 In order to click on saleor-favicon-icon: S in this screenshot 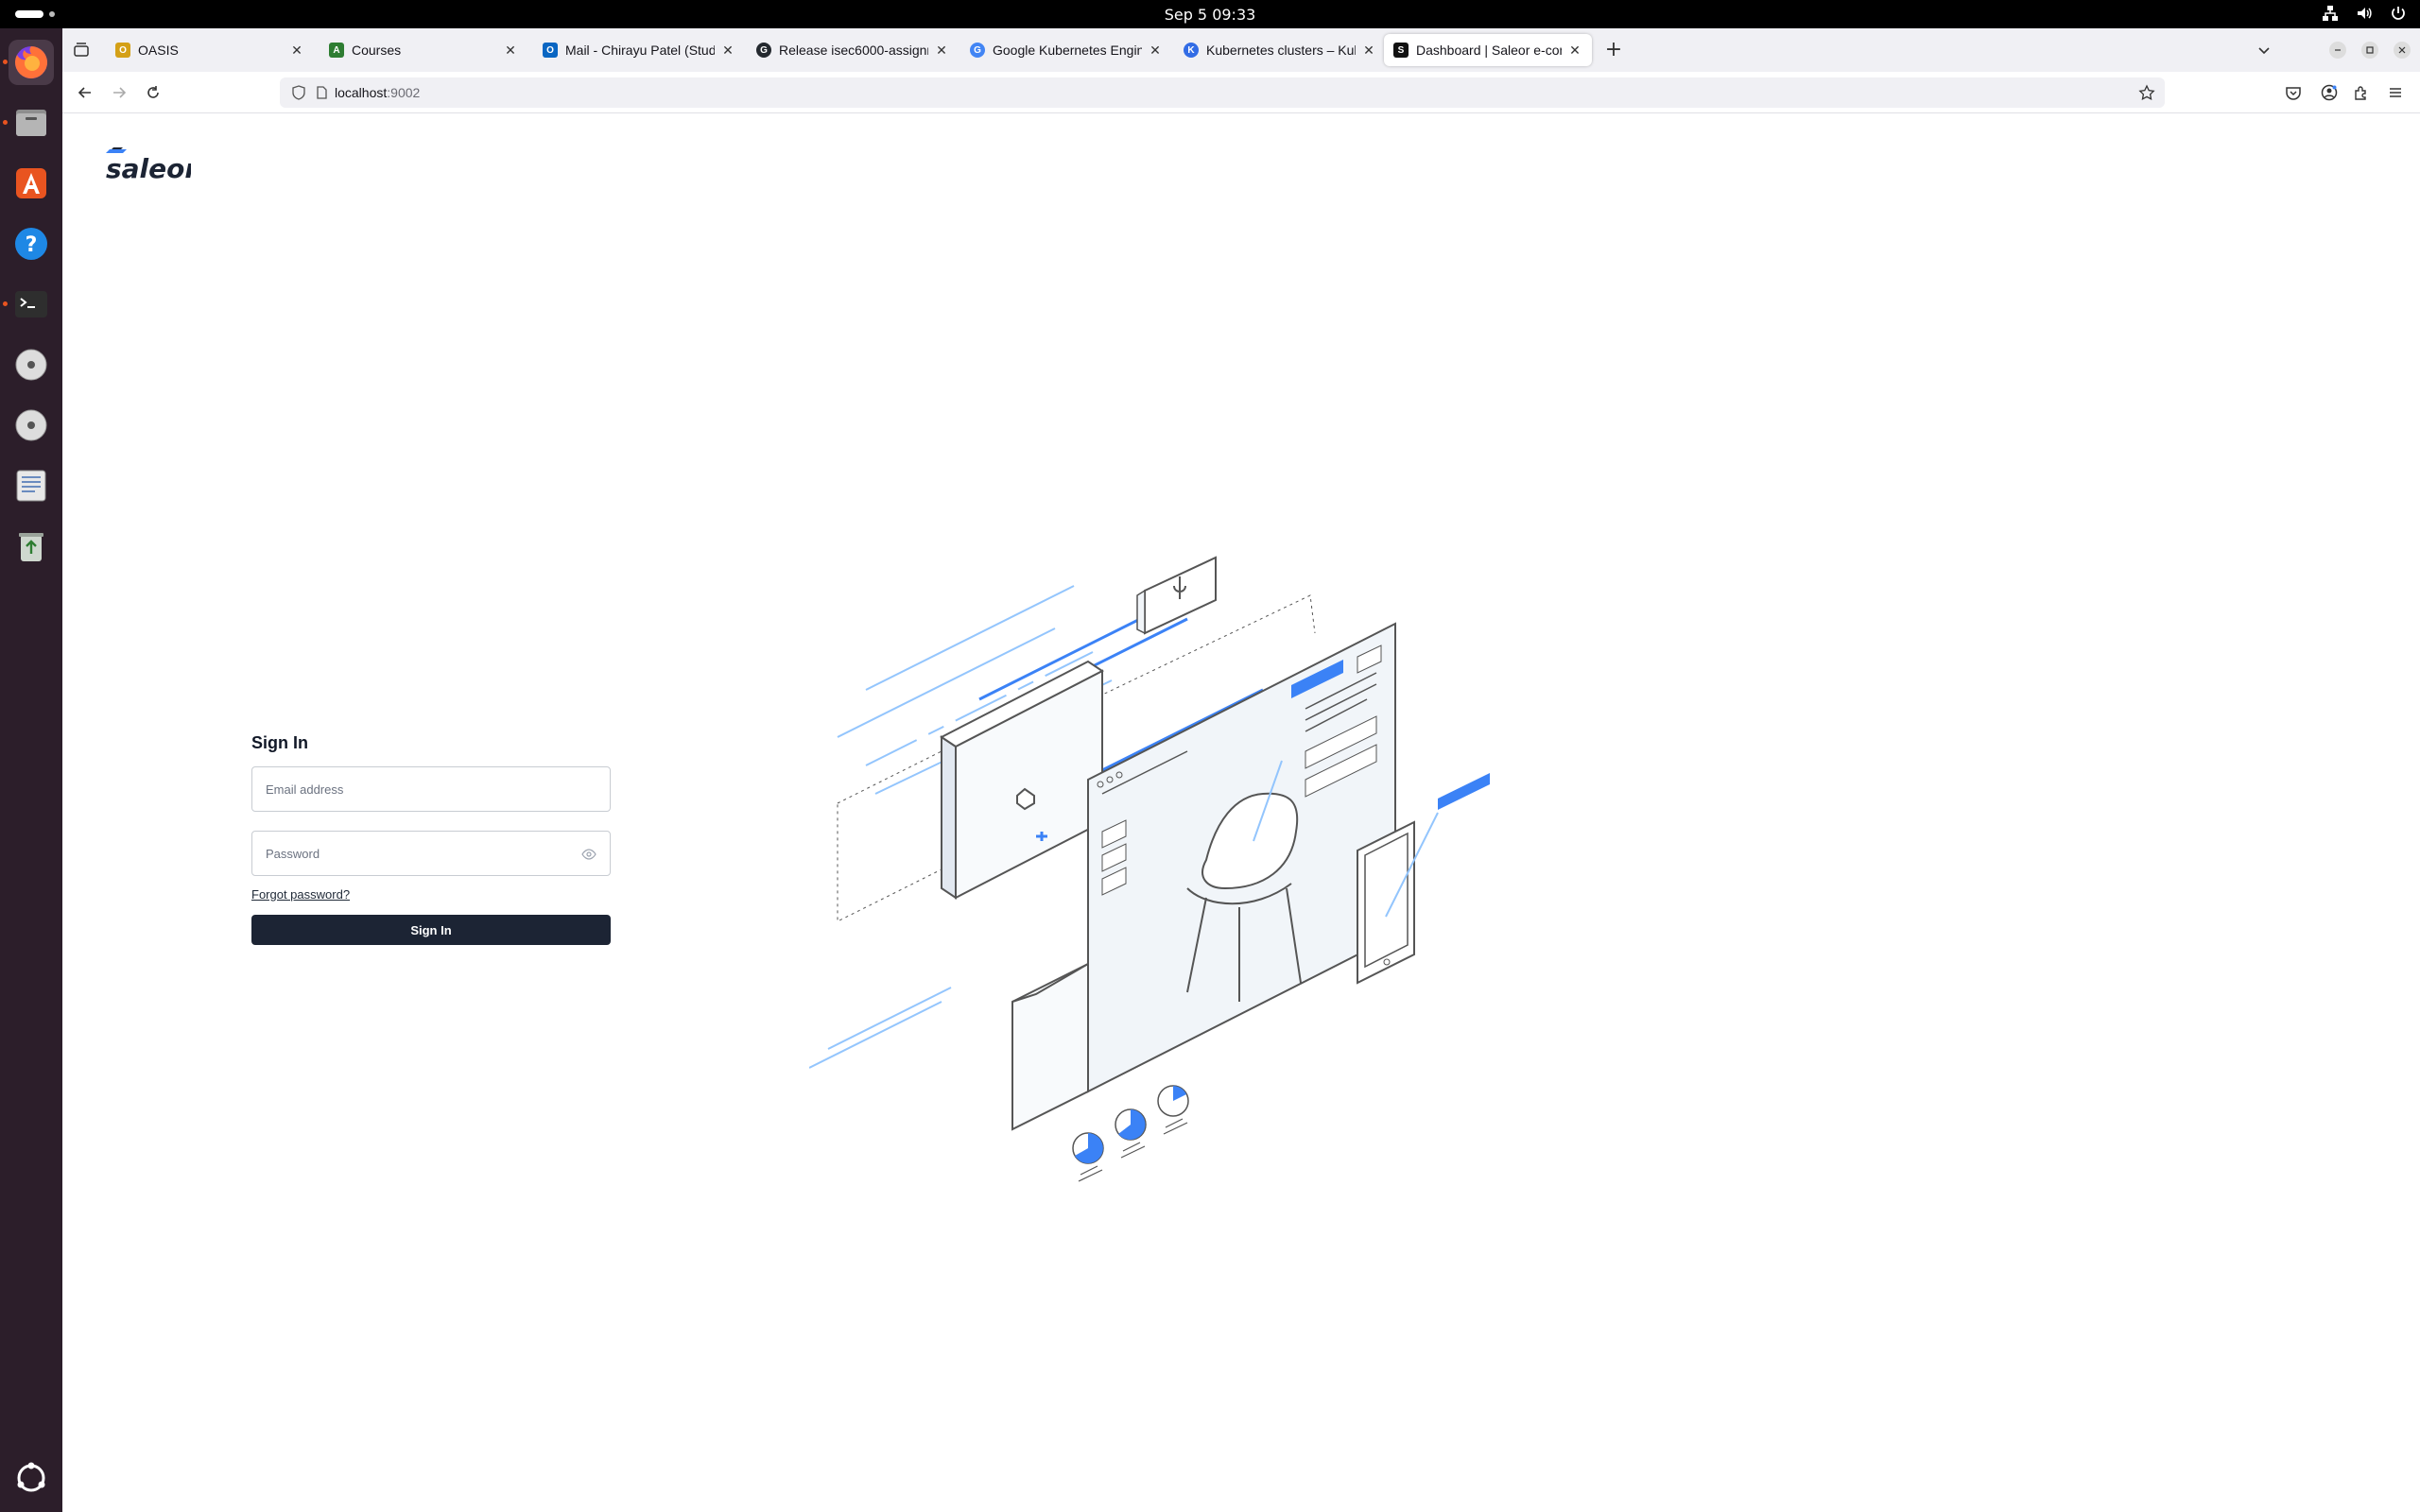, I will do `click(1401, 50)`.